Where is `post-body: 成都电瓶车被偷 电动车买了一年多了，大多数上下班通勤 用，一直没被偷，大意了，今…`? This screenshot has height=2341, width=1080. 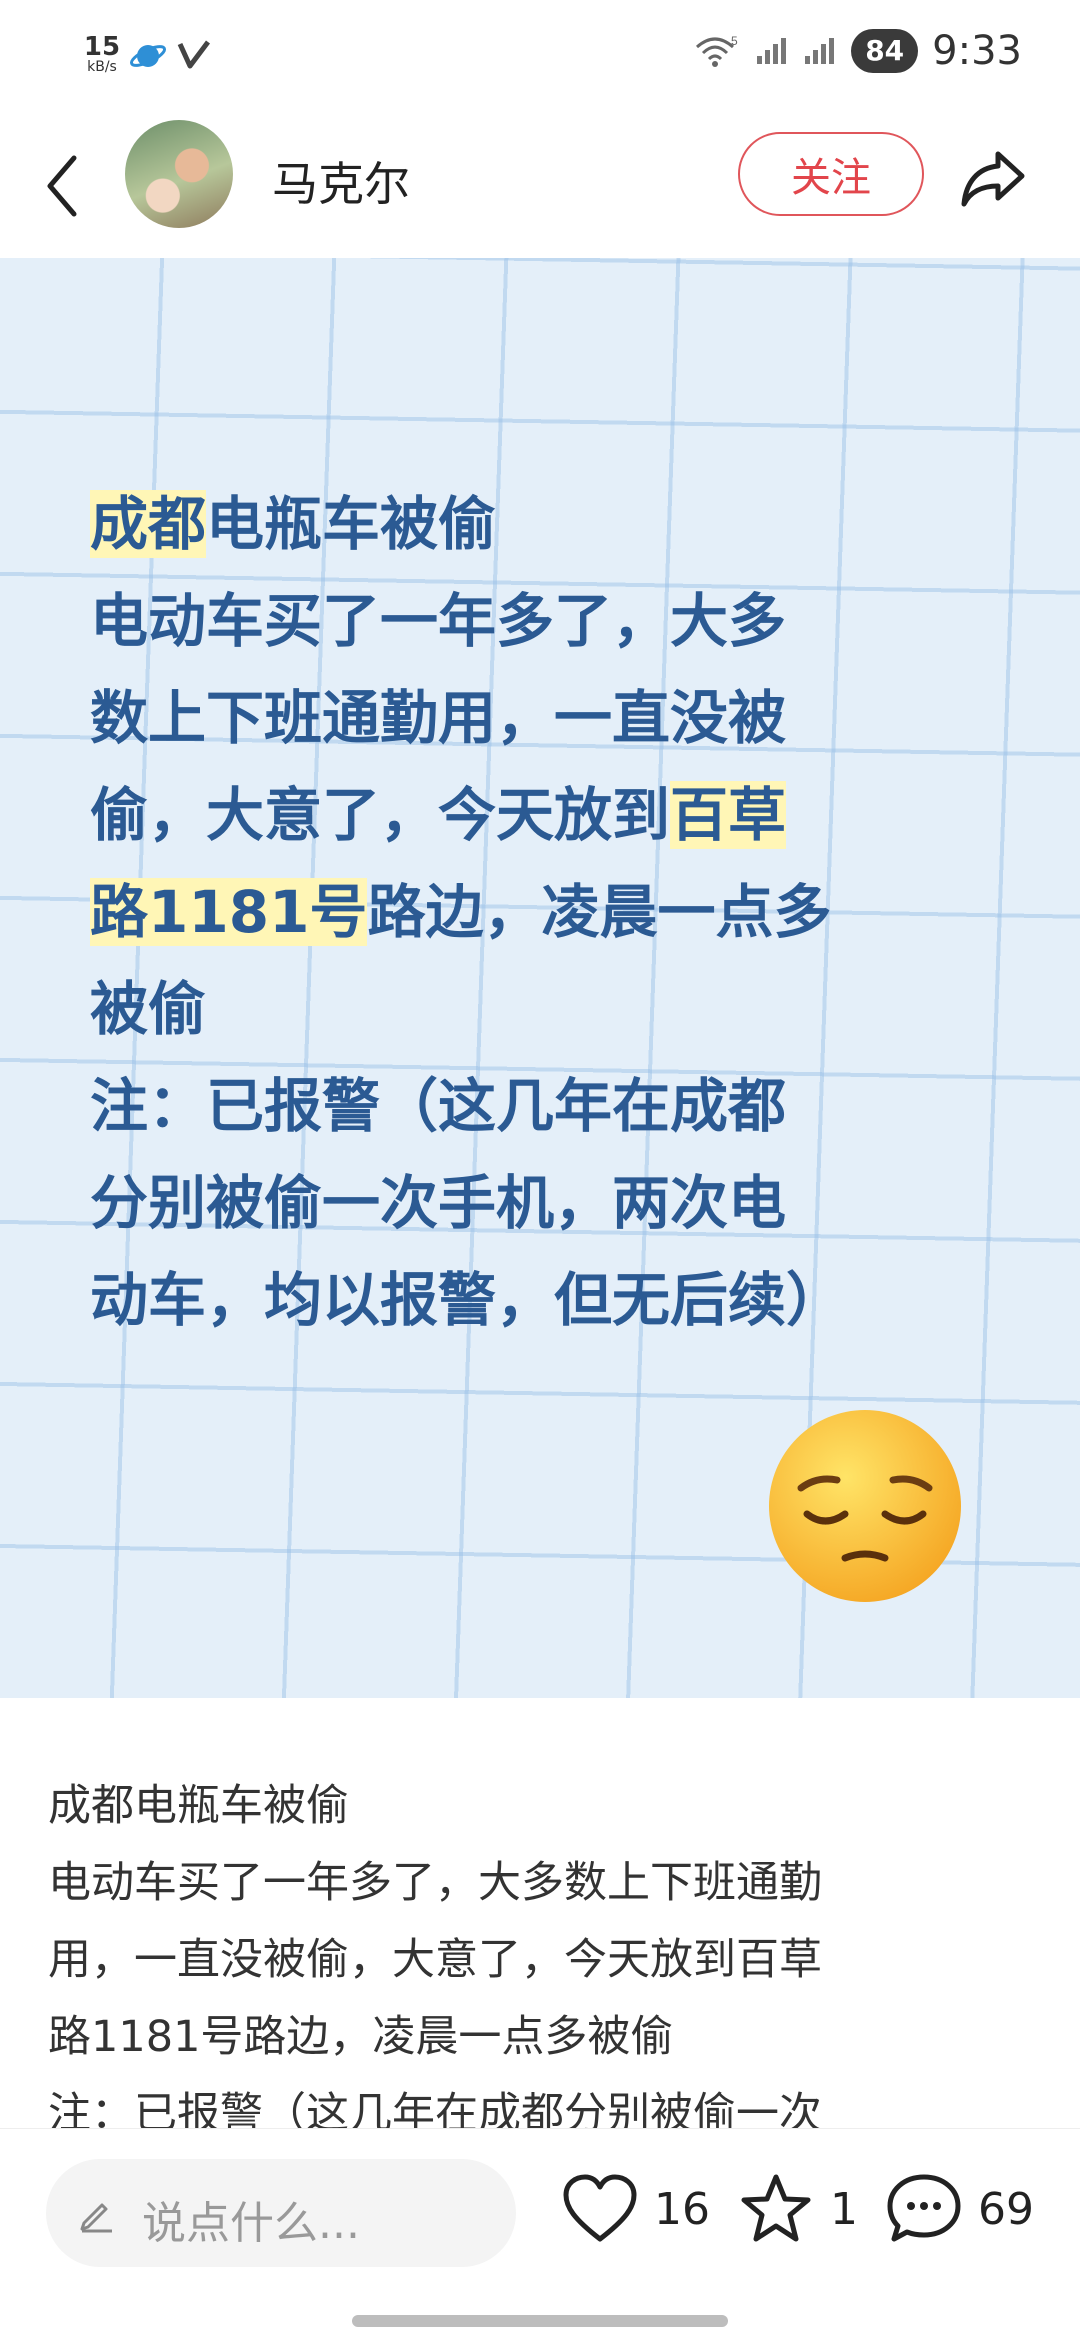 post-body: 成都电瓶车被偷 电动车买了一年多了，大多数上下班通勤 用，一直没被偷，大意了，今… is located at coordinates (543, 1948).